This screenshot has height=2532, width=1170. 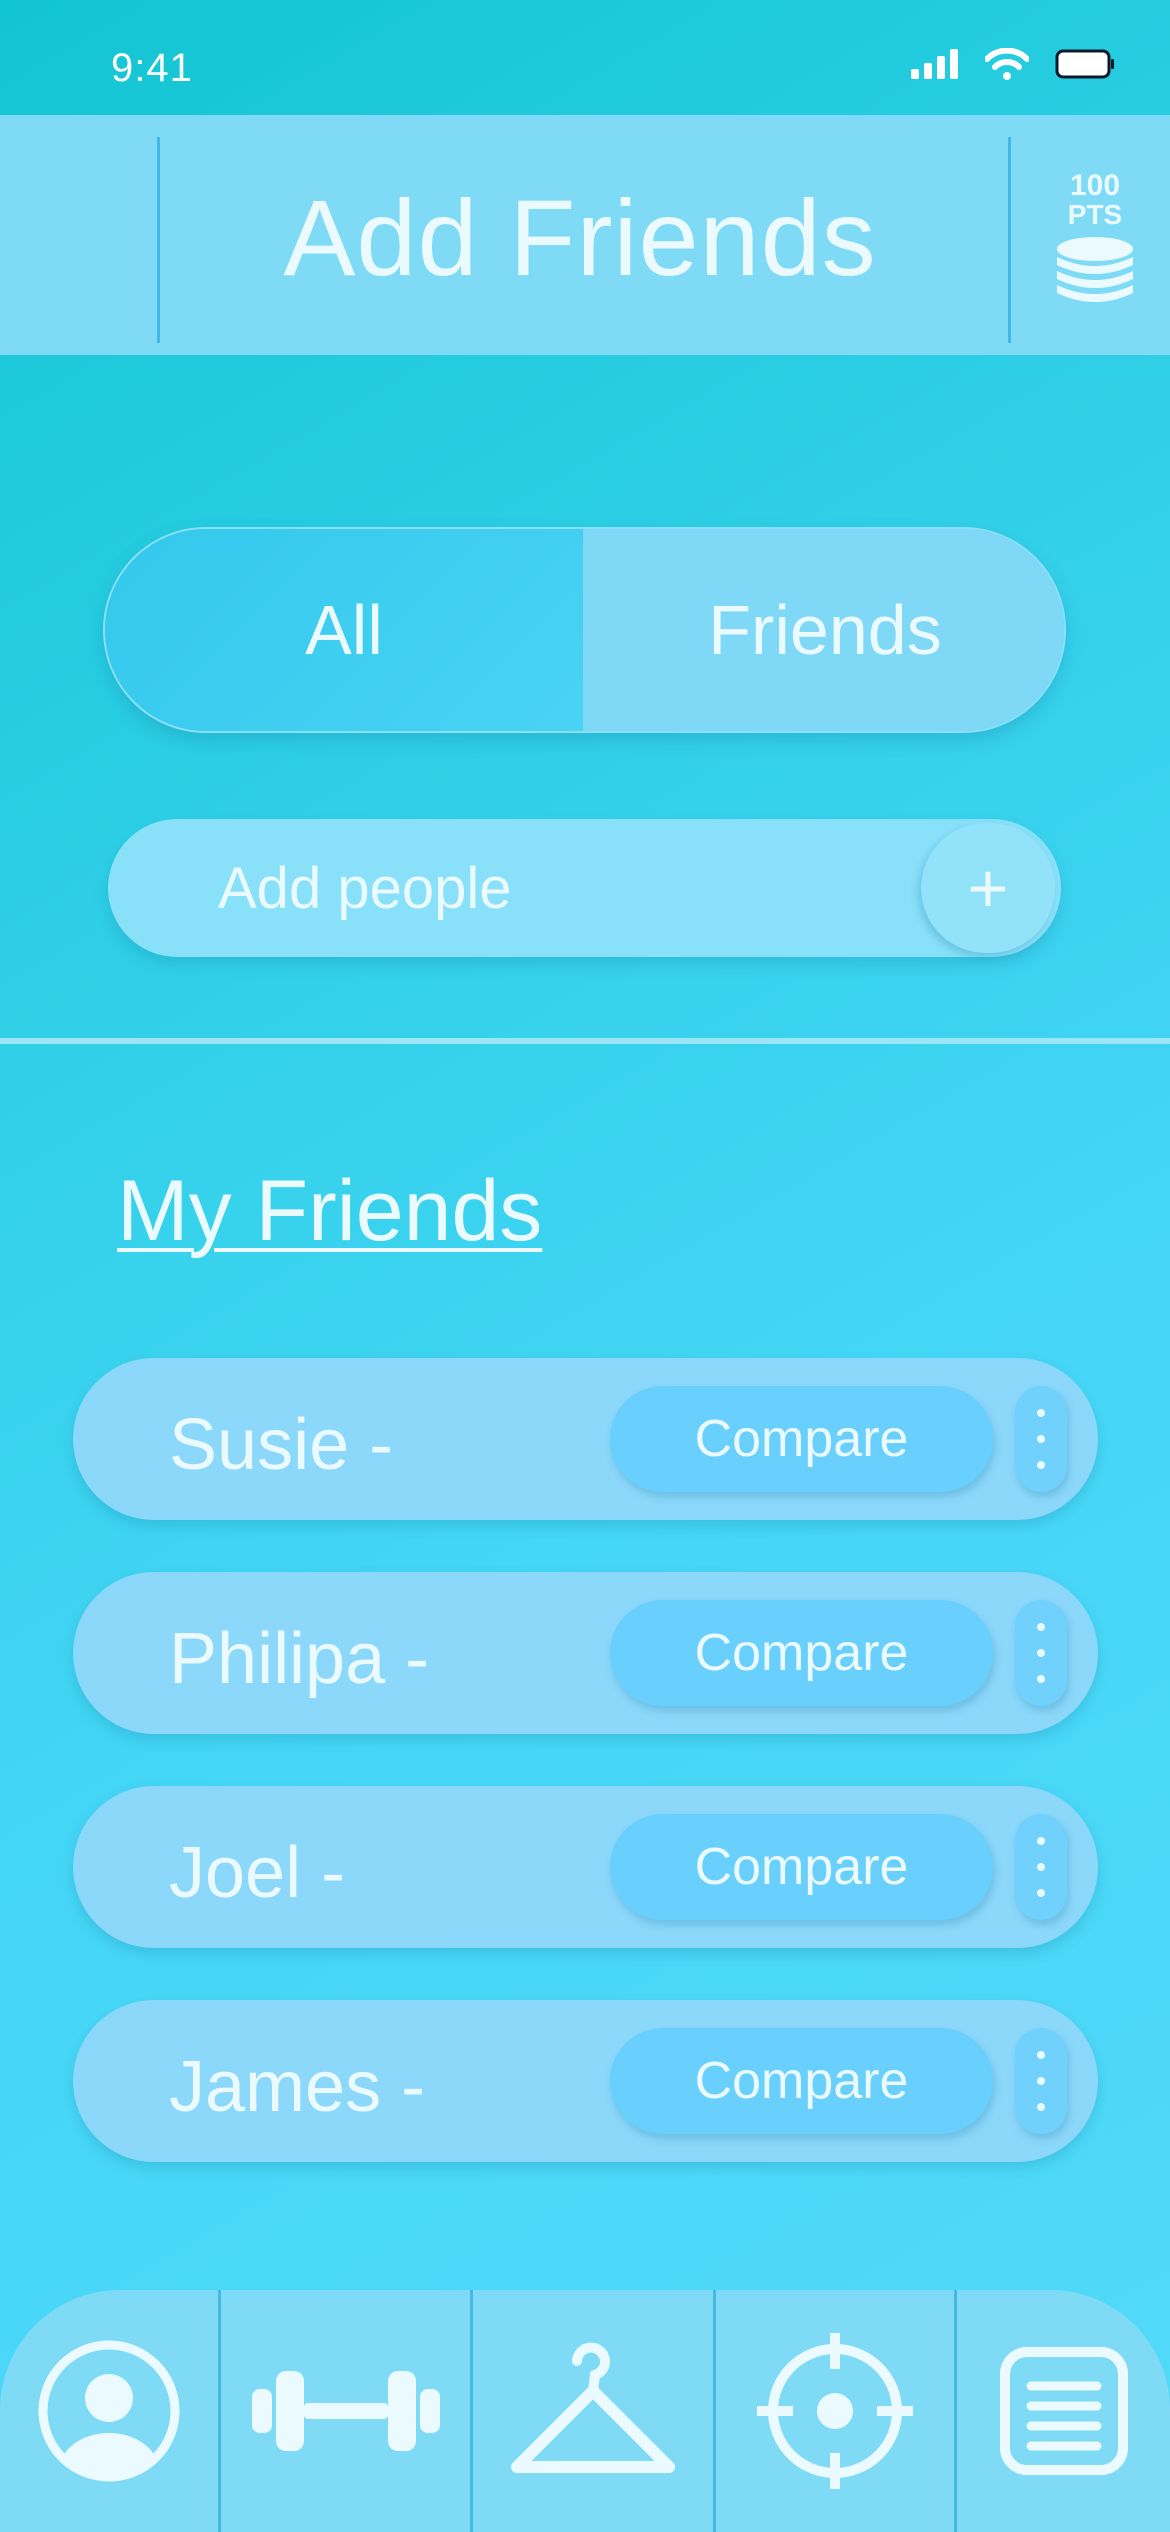 I want to click on segment-all: All, so click(x=345, y=630).